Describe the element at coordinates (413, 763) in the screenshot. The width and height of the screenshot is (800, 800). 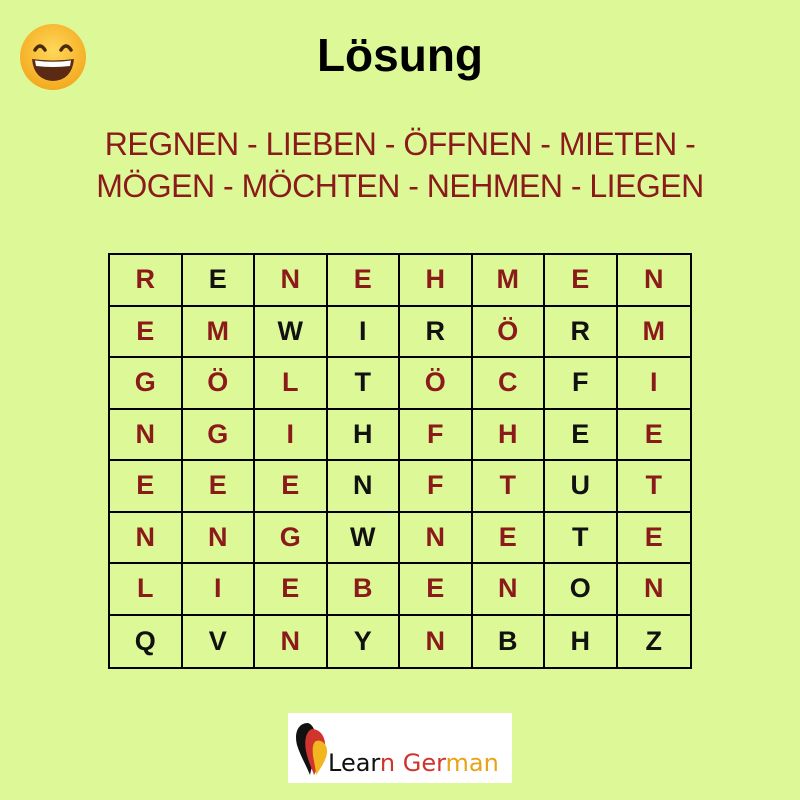
I see `logo-text: Learn German` at that location.